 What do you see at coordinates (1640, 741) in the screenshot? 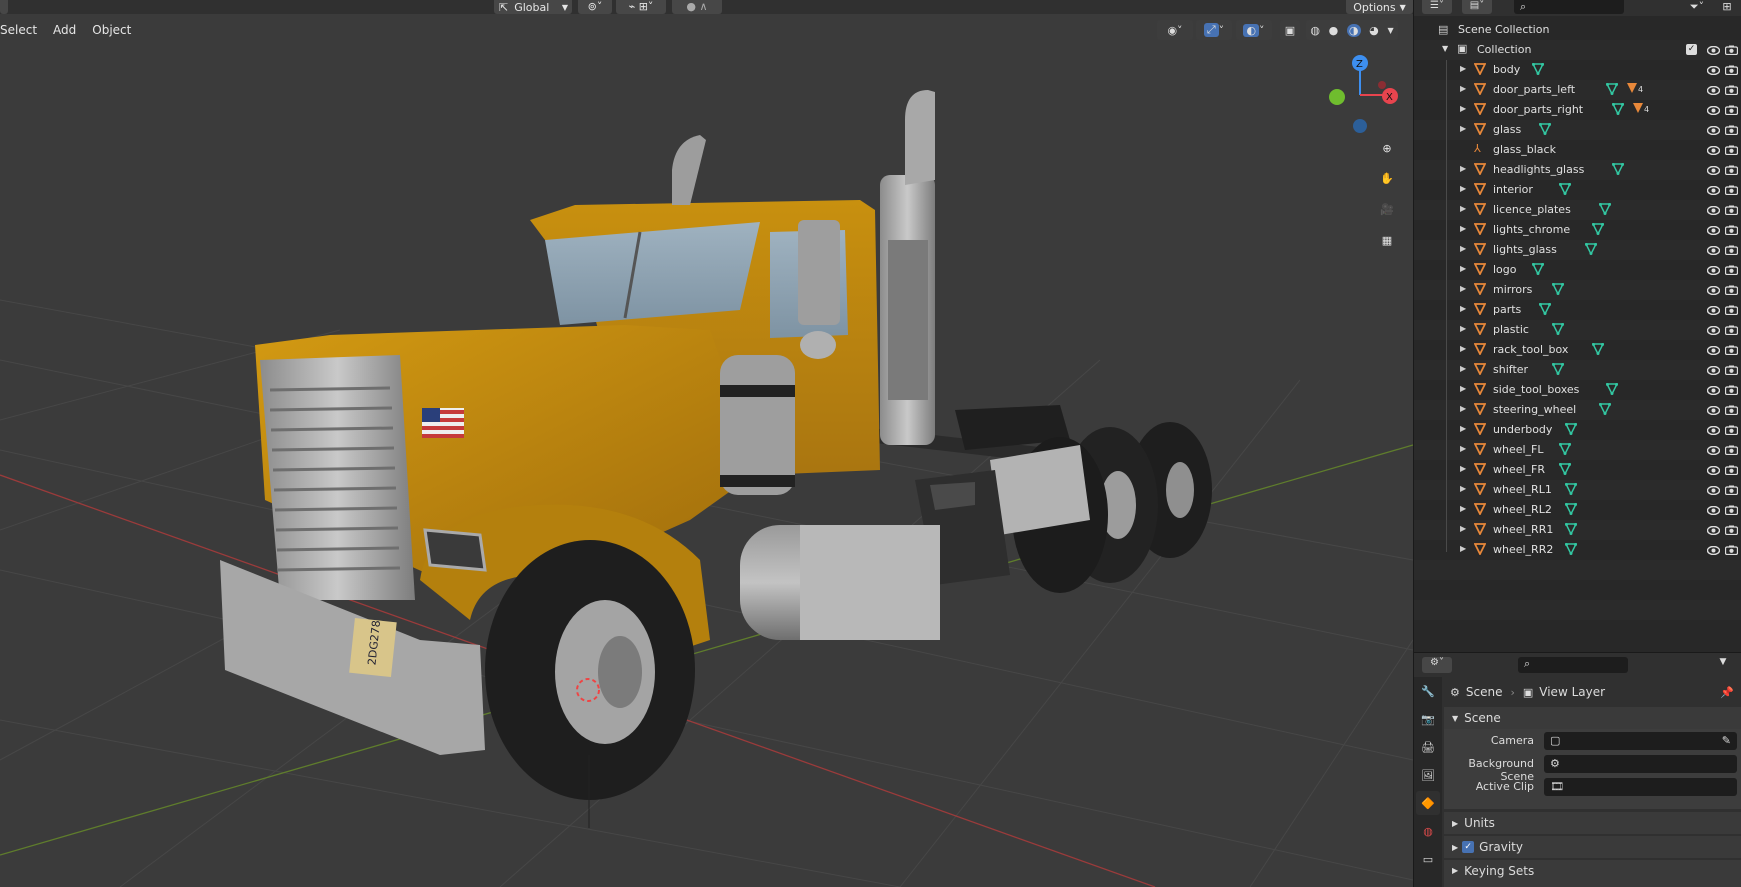
I see `camera-field: ▢ ✎` at bounding box center [1640, 741].